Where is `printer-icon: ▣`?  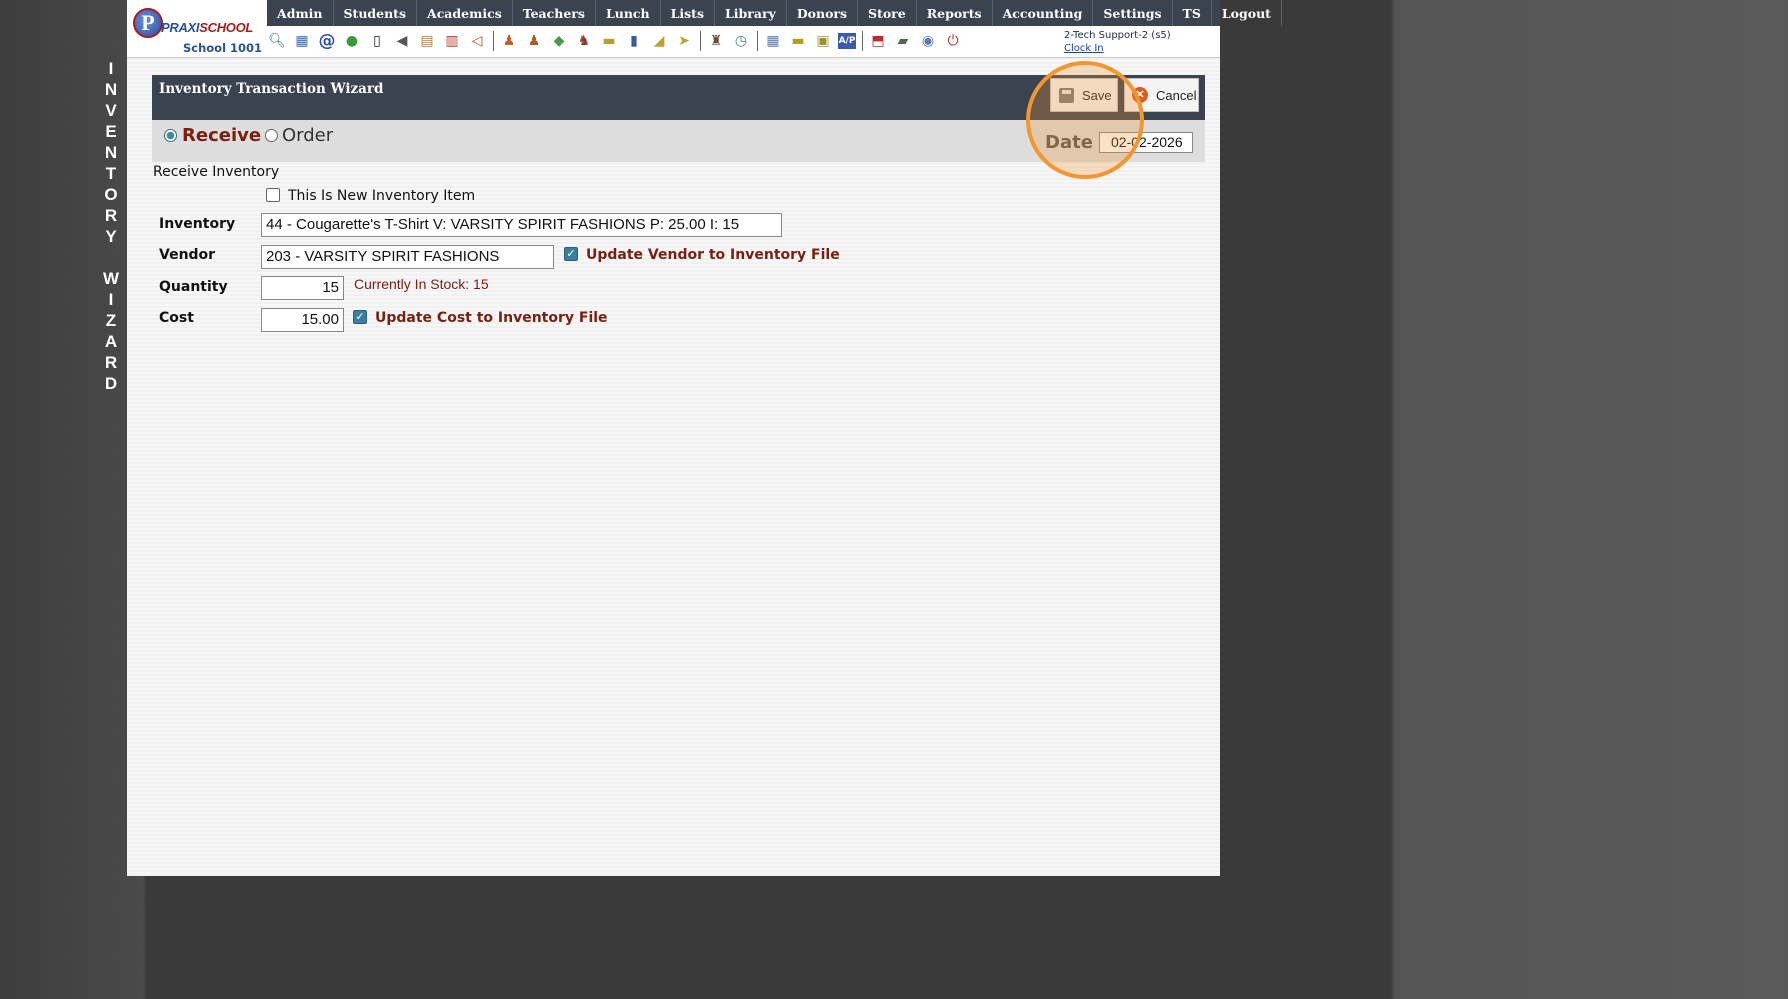 printer-icon: ▣ is located at coordinates (823, 41).